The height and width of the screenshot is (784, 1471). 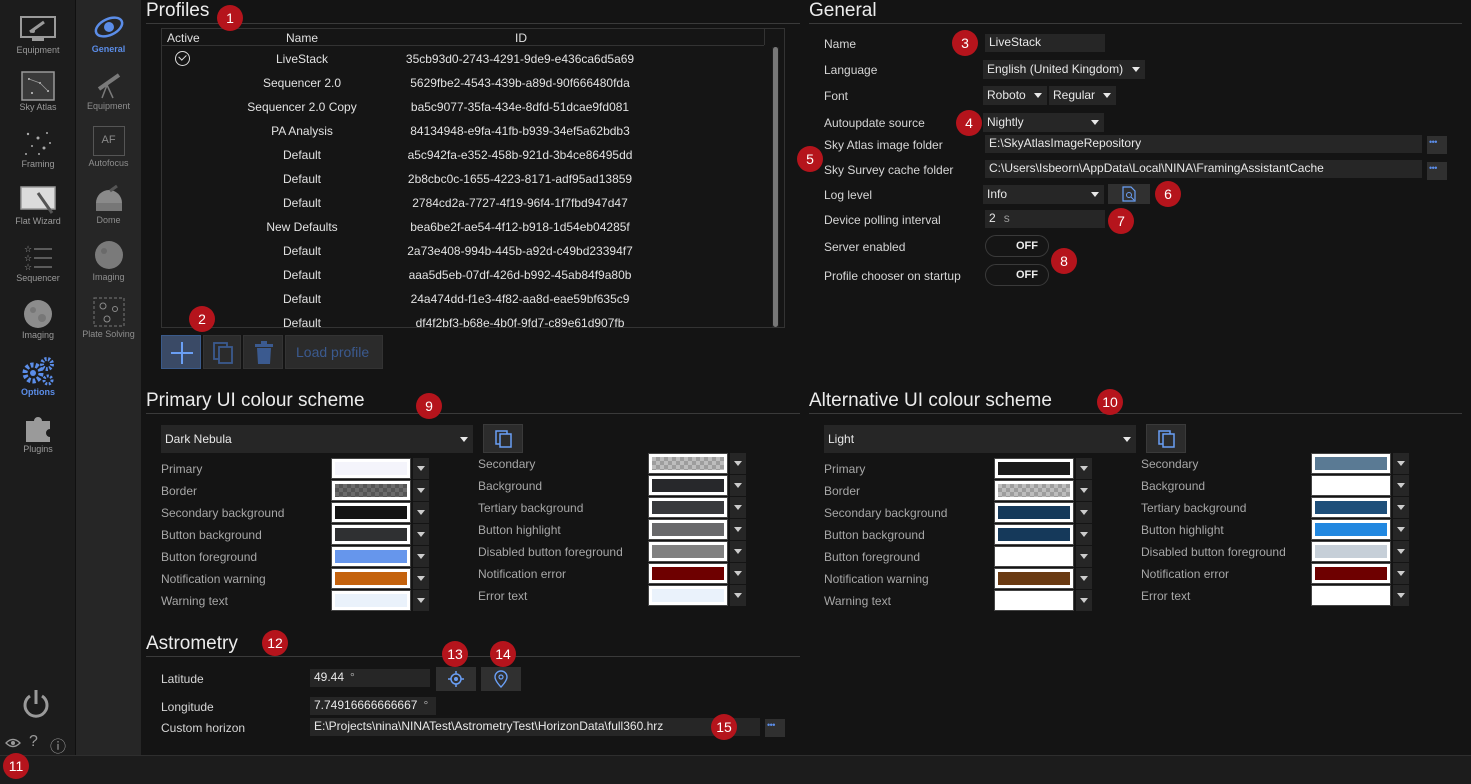 I want to click on polling-interval-input: 2s, so click(x=1045, y=219).